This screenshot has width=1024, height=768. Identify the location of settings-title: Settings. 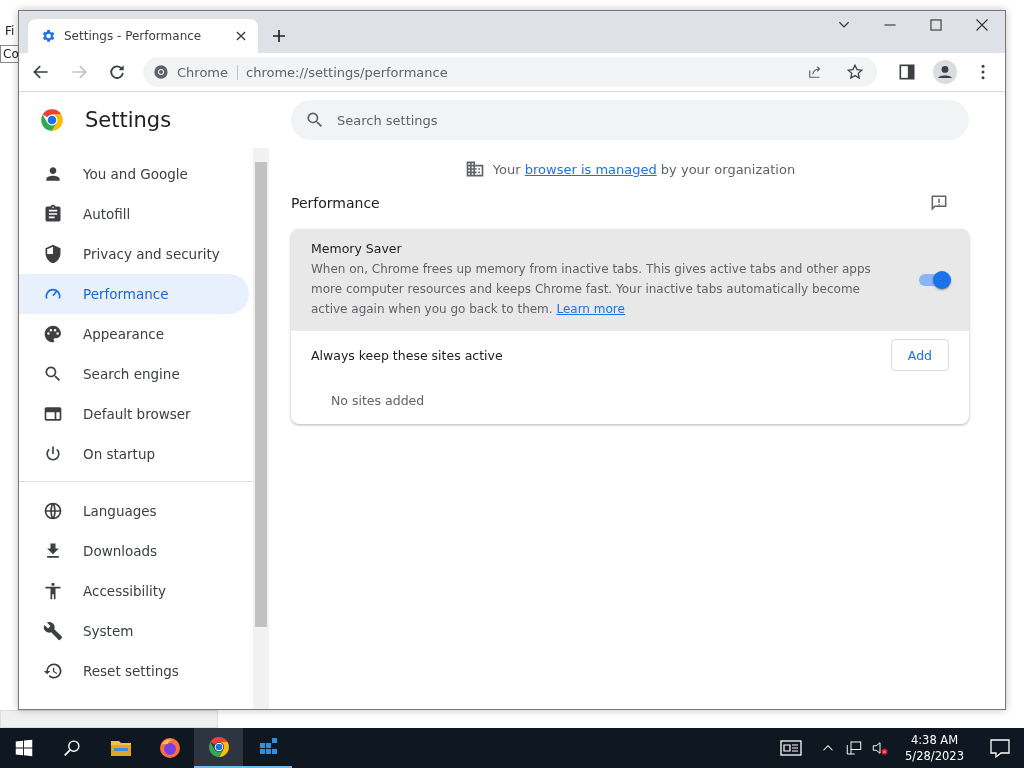
(128, 120).